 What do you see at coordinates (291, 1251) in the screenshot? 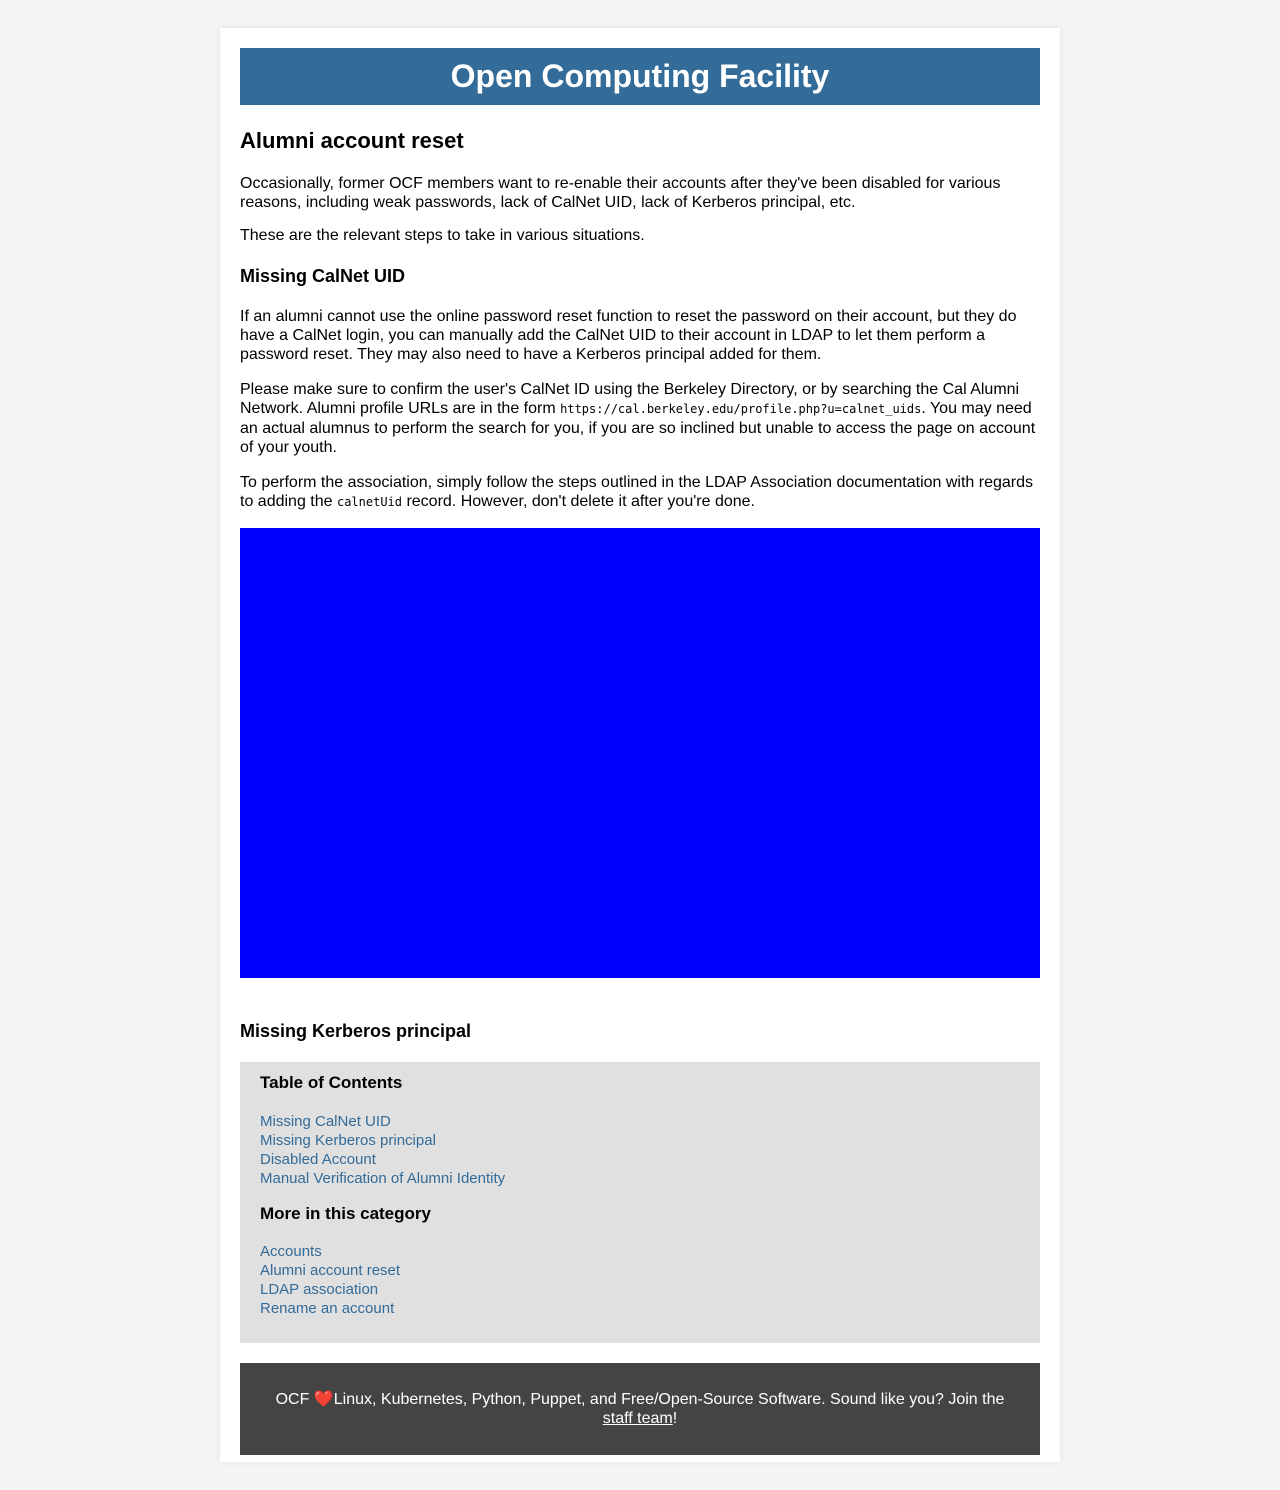
I see `more-link-accounts: Accounts` at bounding box center [291, 1251].